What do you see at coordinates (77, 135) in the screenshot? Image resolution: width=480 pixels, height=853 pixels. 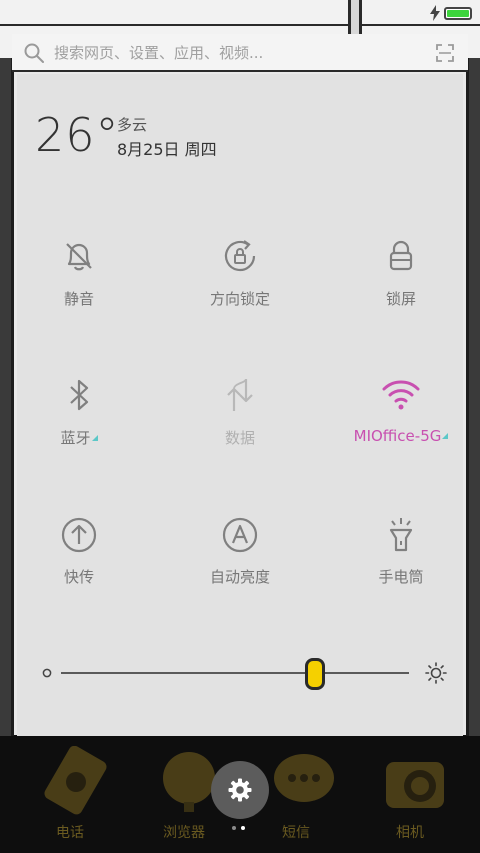 I see `weather-temperature: 26°` at bounding box center [77, 135].